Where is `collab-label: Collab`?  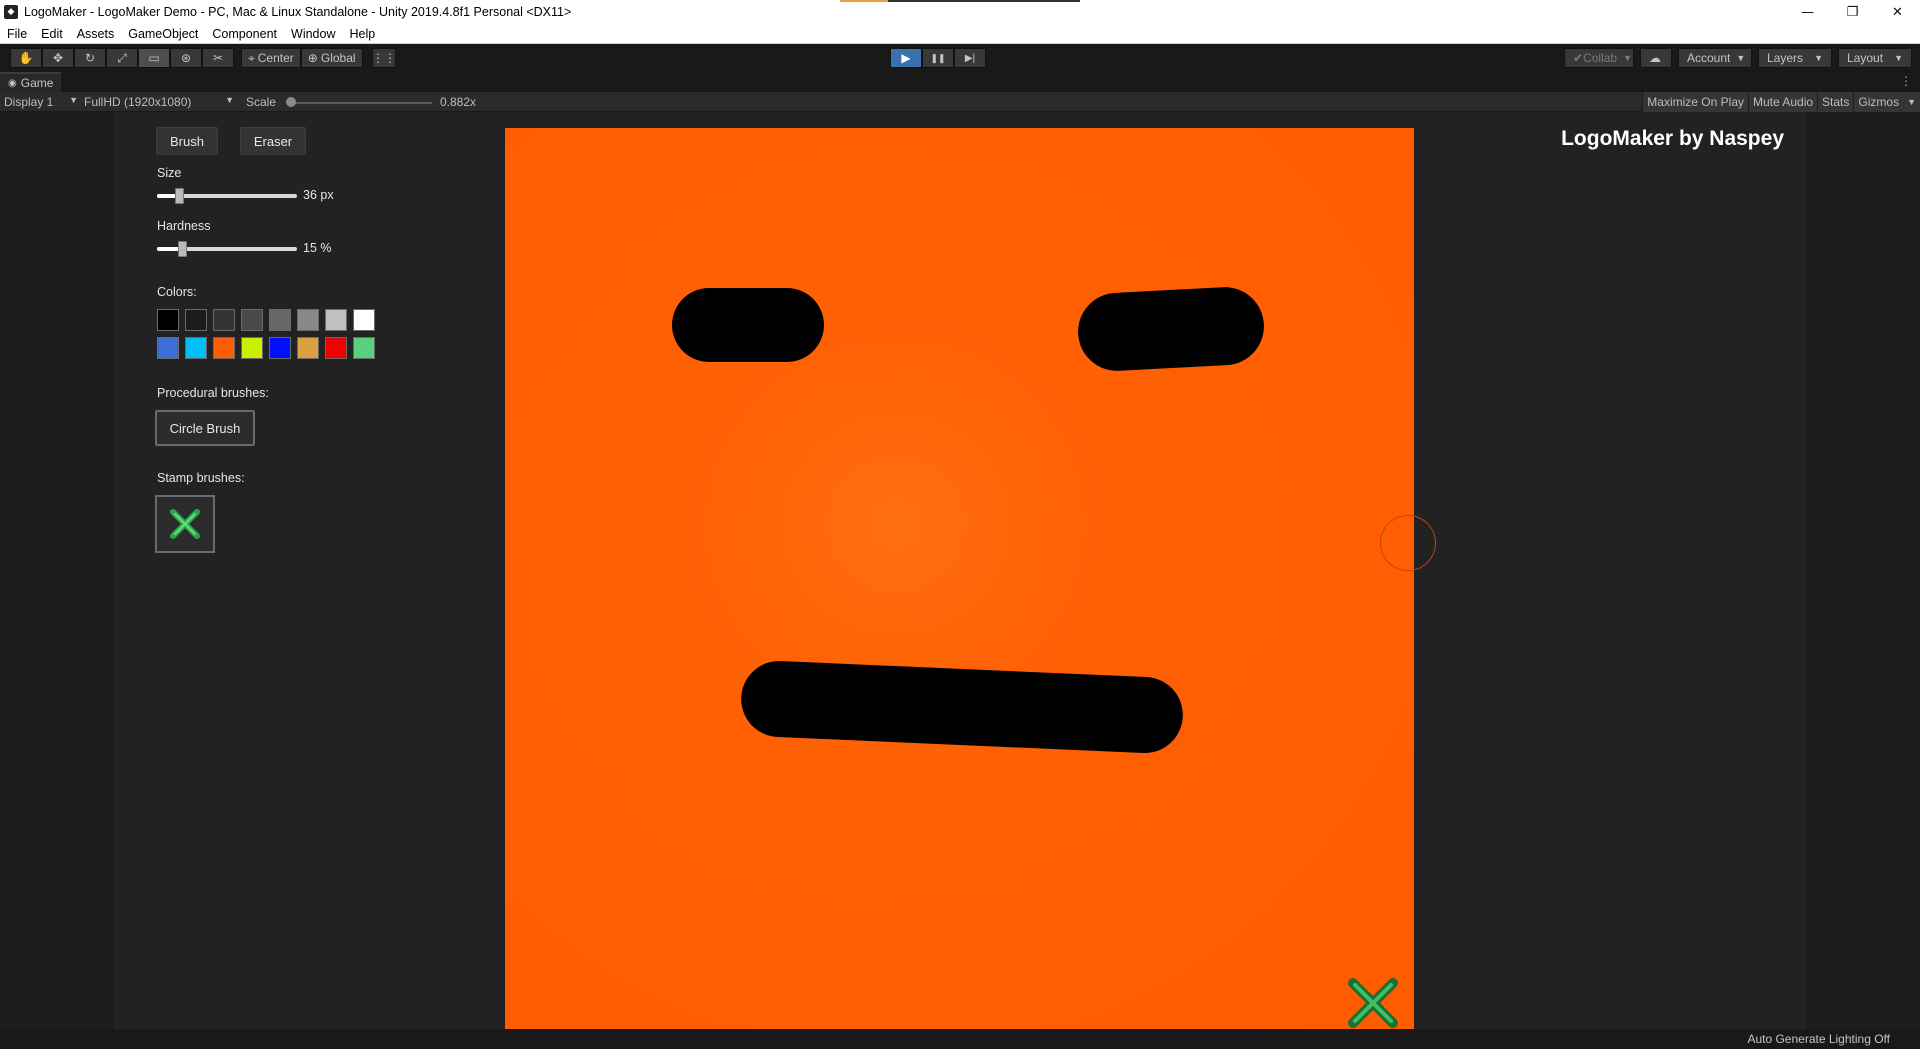
collab-label: Collab is located at coordinates (1600, 58).